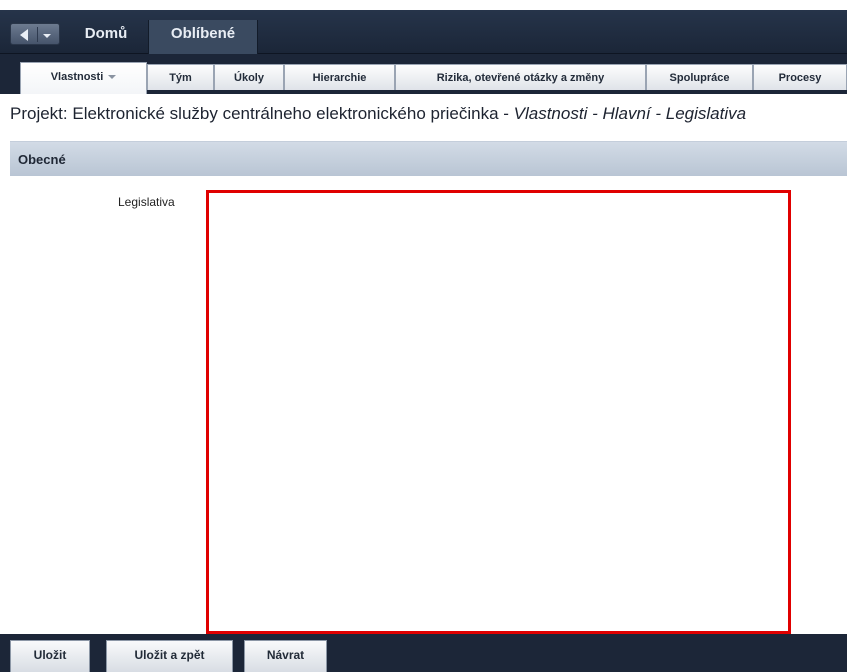  Describe the element at coordinates (77, 77) in the screenshot. I see `tab-label: Vlastnosti` at that location.